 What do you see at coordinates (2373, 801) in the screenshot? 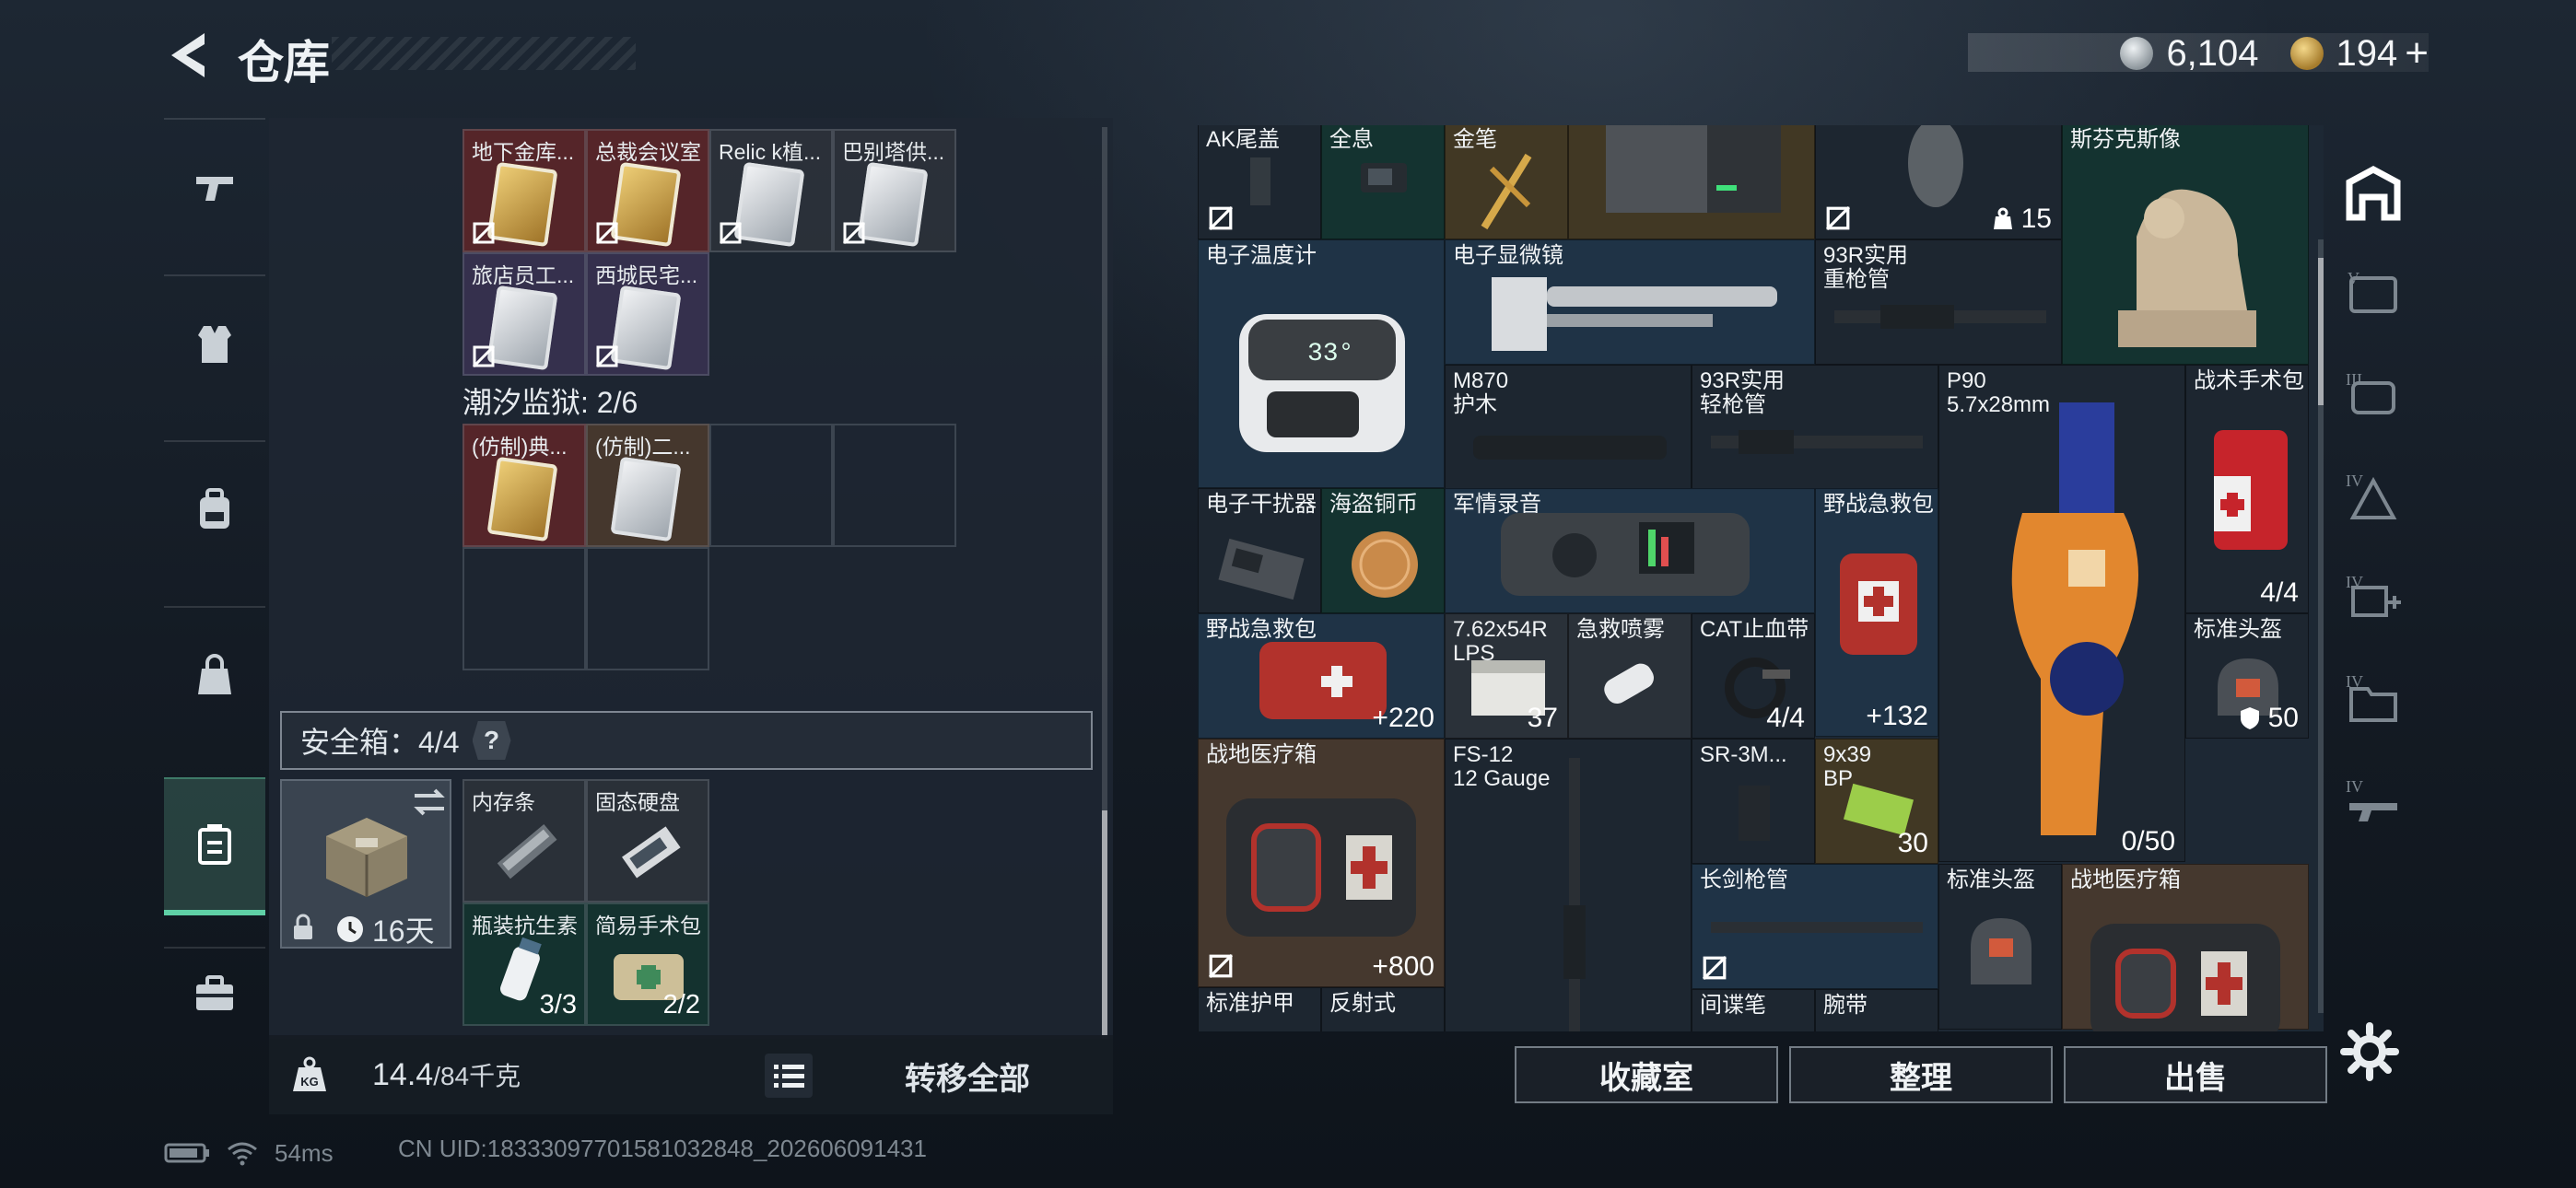
I see `filter-tier-4-d: IV` at bounding box center [2373, 801].